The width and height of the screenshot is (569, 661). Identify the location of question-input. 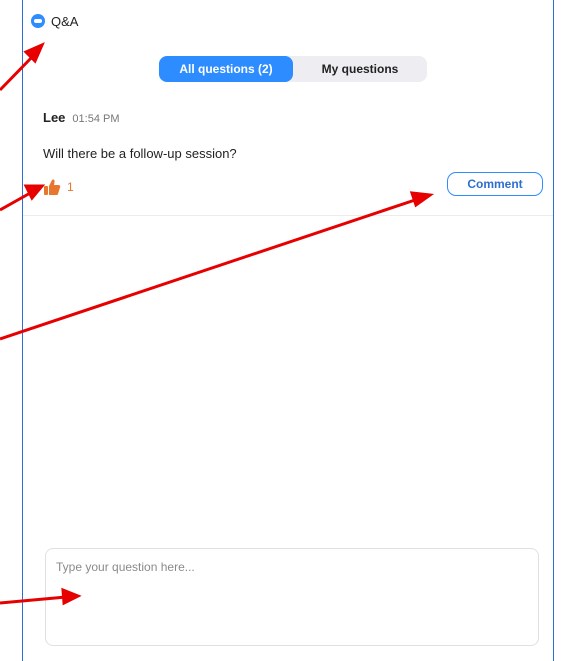
(292, 597).